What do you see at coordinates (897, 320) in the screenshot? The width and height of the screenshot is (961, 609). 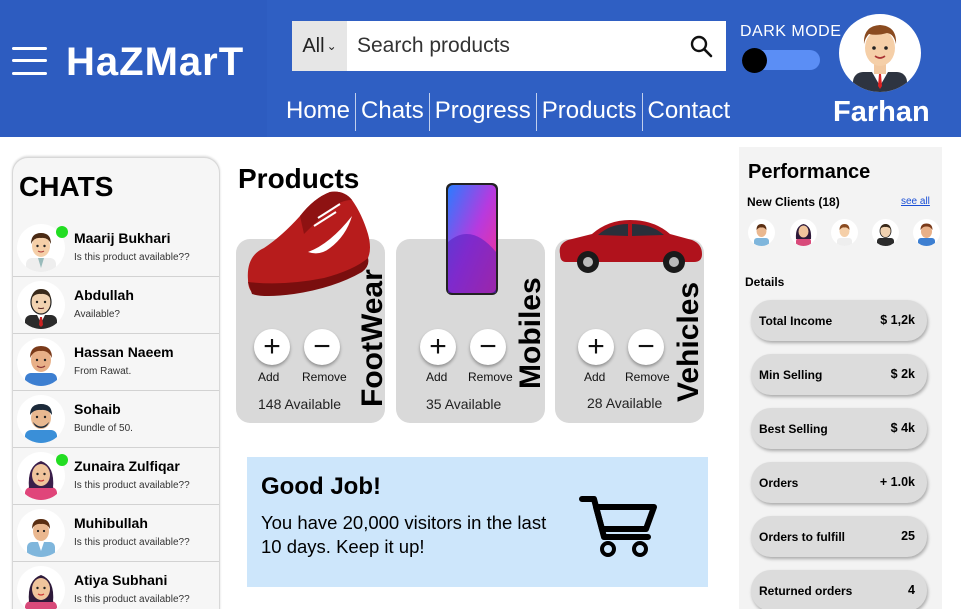 I see `stat-value: $ 1,2k` at bounding box center [897, 320].